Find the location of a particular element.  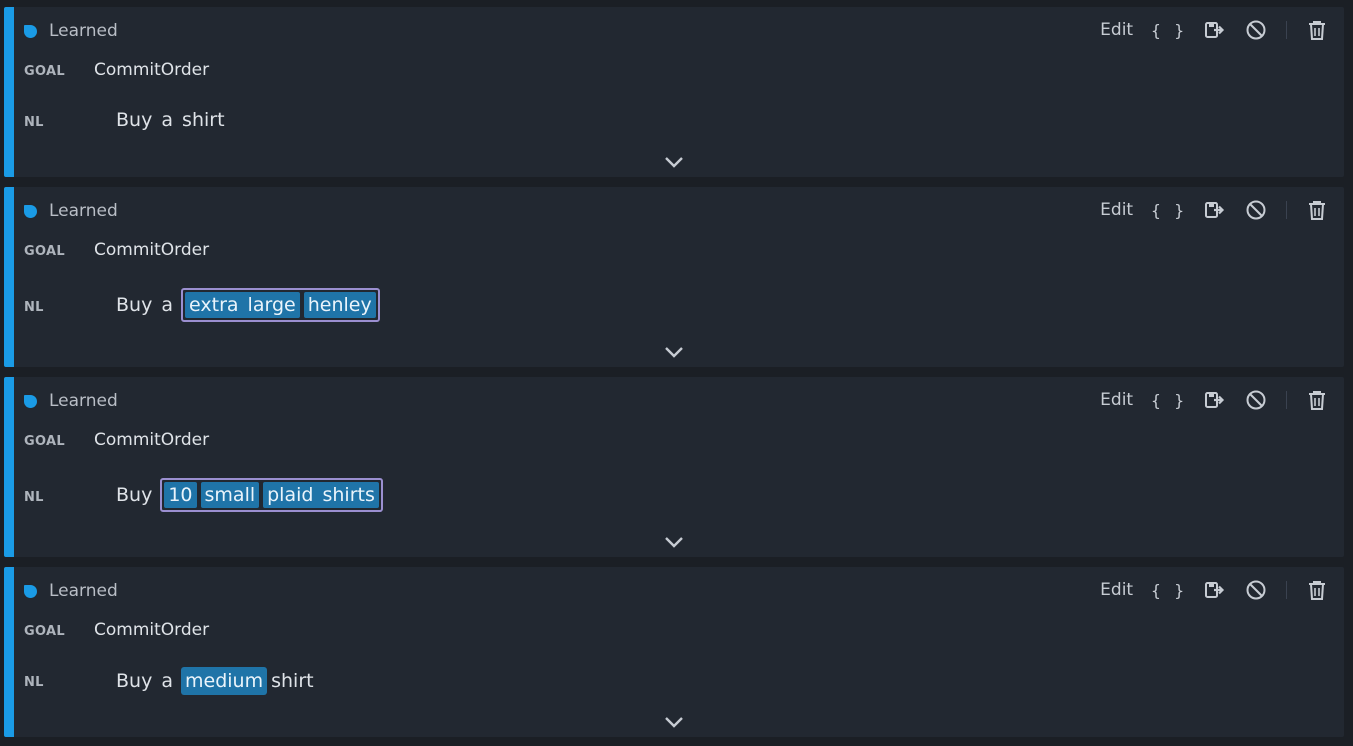

slot-token: henley is located at coordinates (339, 305).